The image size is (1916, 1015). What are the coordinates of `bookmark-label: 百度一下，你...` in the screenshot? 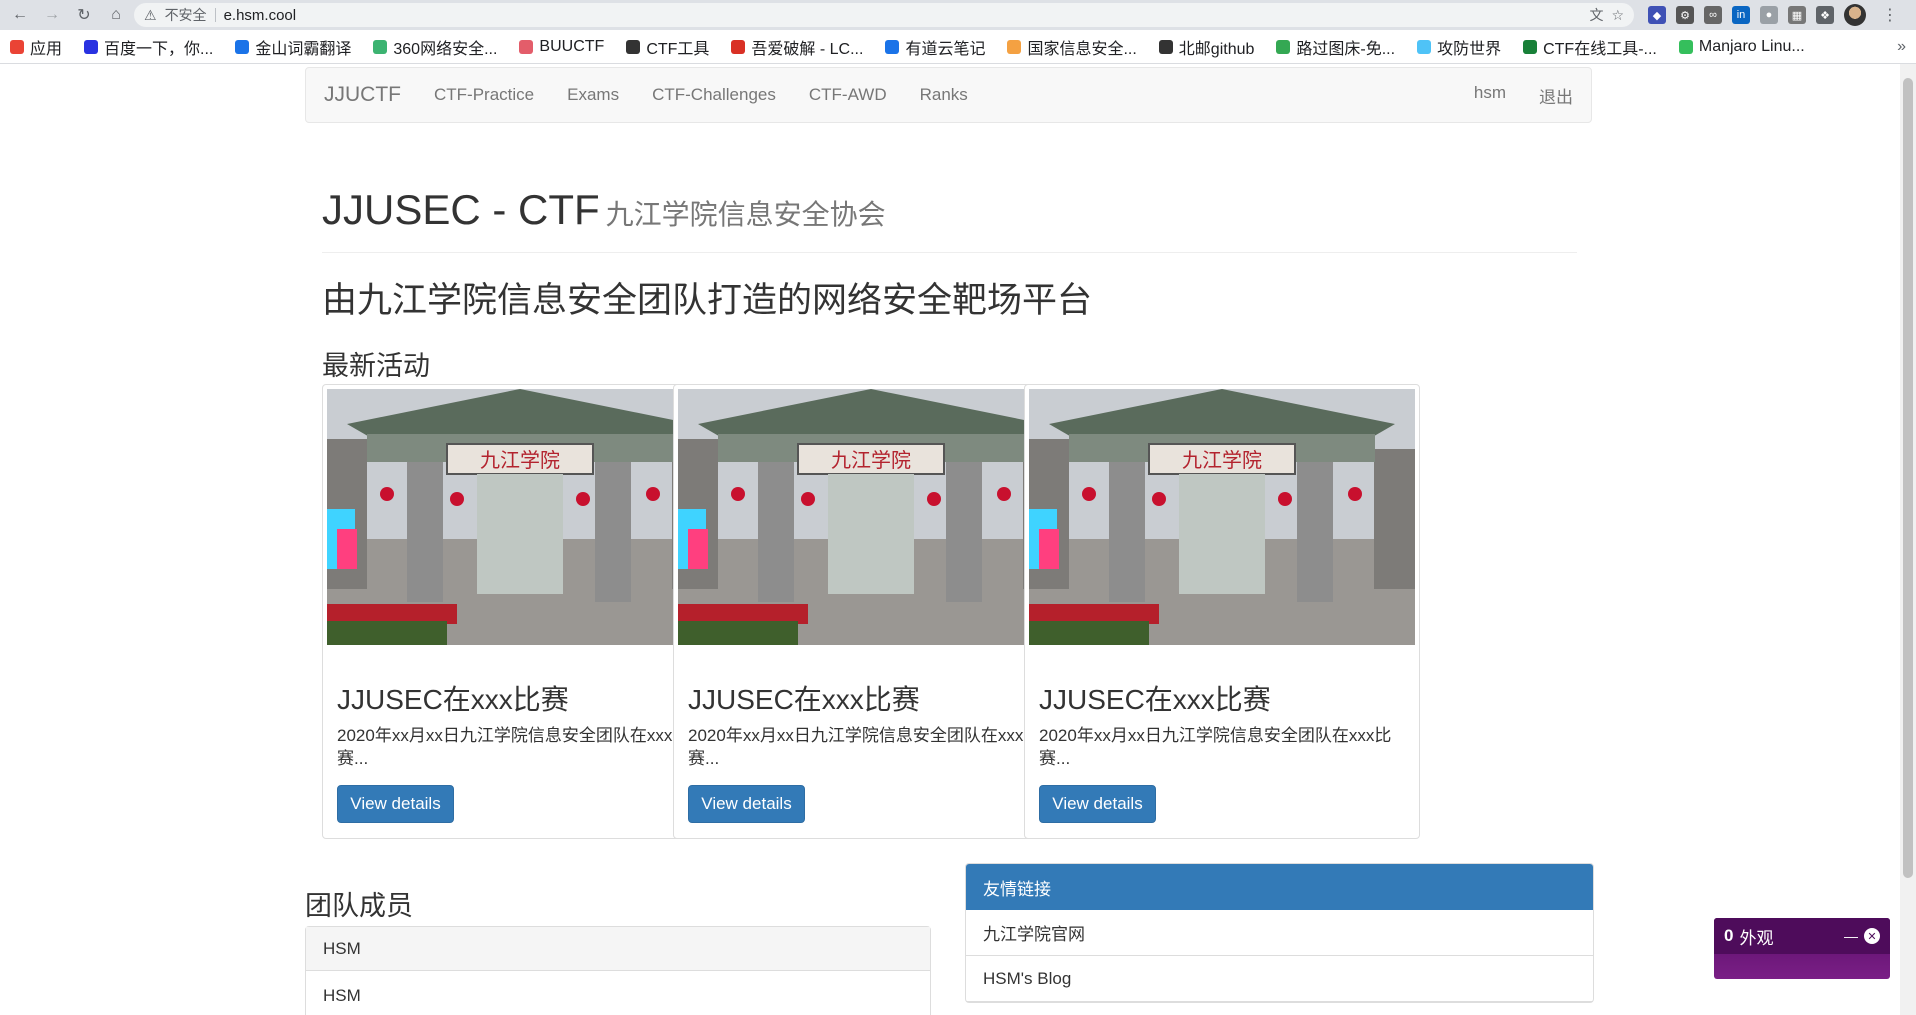 It's located at (159, 49).